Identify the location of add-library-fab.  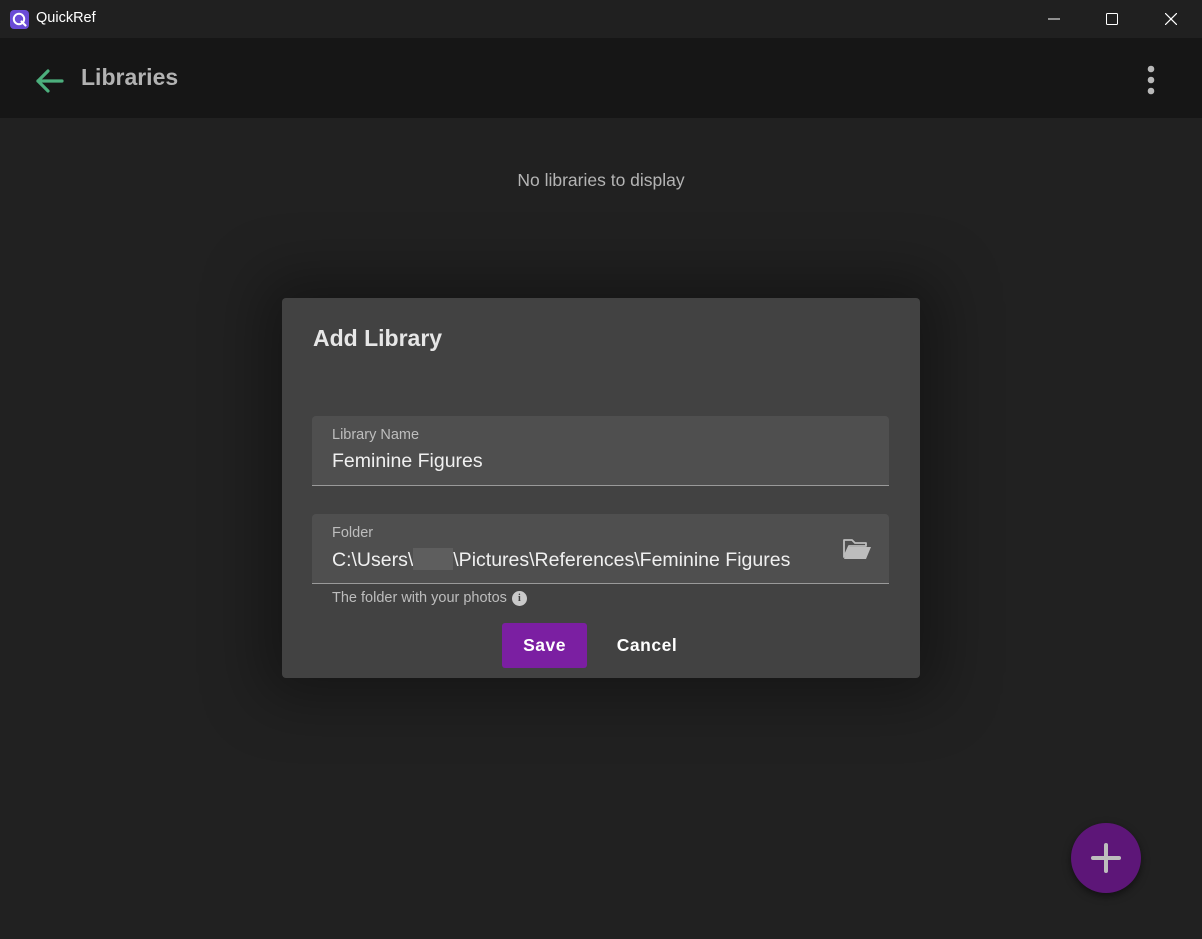
(1106, 858).